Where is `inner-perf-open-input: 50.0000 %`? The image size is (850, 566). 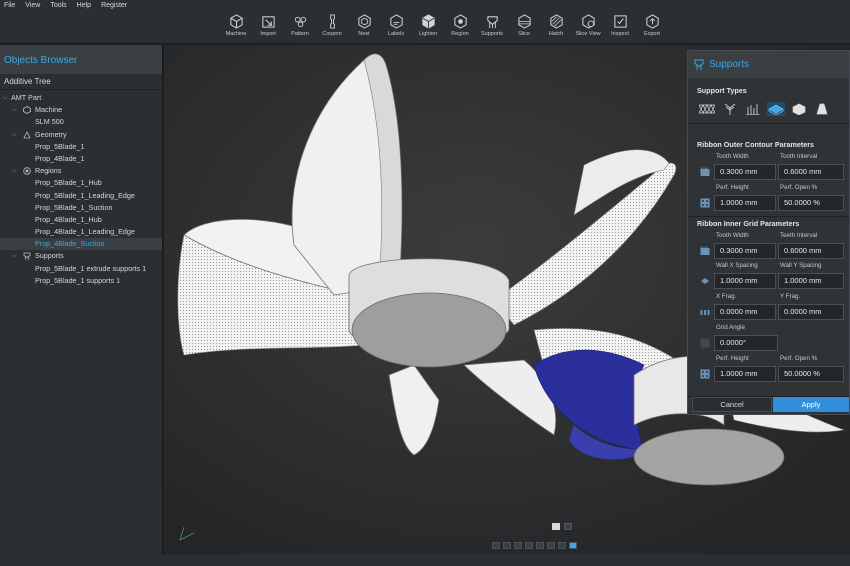 inner-perf-open-input: 50.0000 % is located at coordinates (811, 374).